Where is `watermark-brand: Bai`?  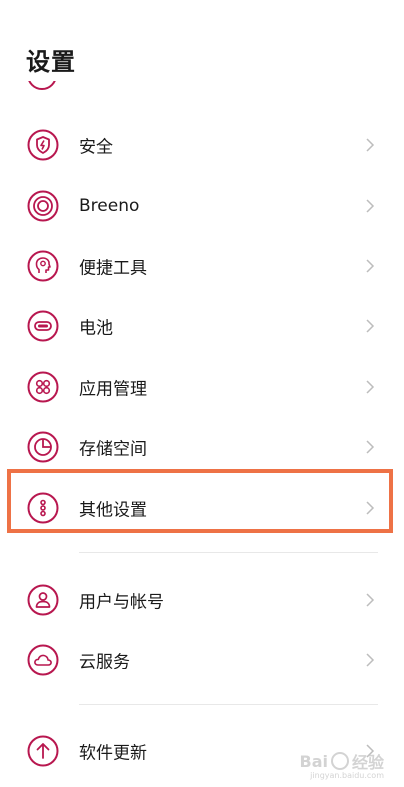 watermark-brand: Bai is located at coordinates (313, 761).